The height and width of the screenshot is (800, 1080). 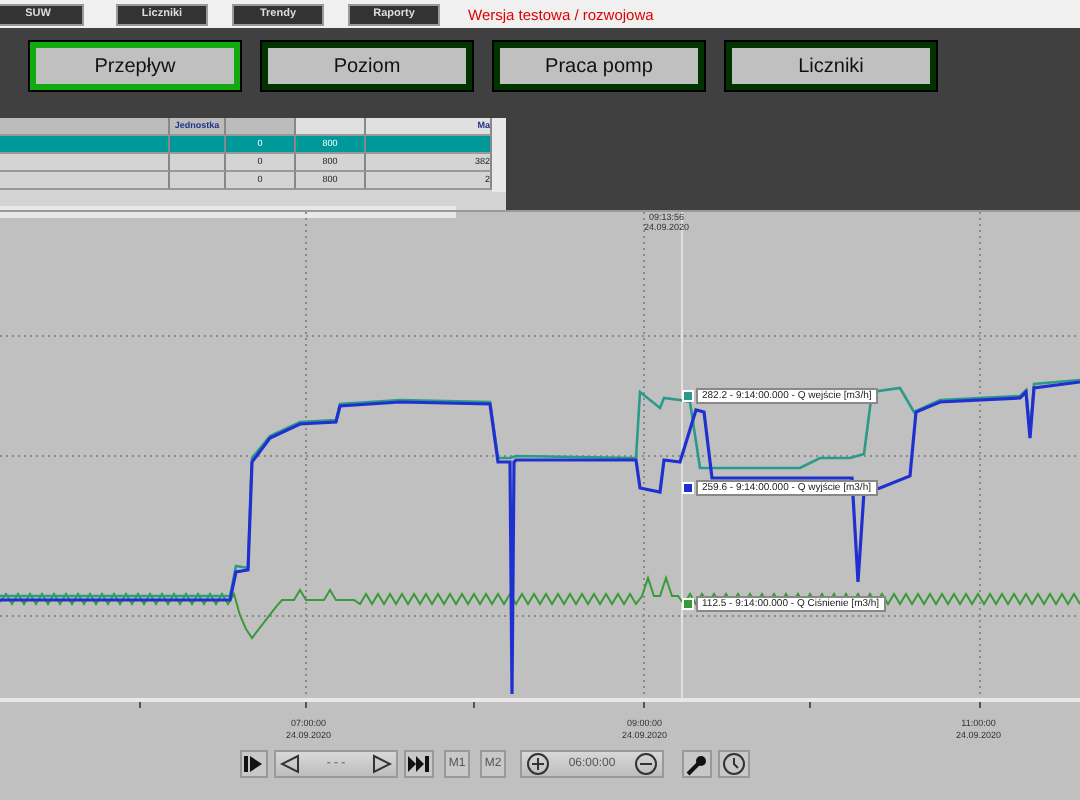 What do you see at coordinates (697, 764) in the screenshot?
I see `settings-button` at bounding box center [697, 764].